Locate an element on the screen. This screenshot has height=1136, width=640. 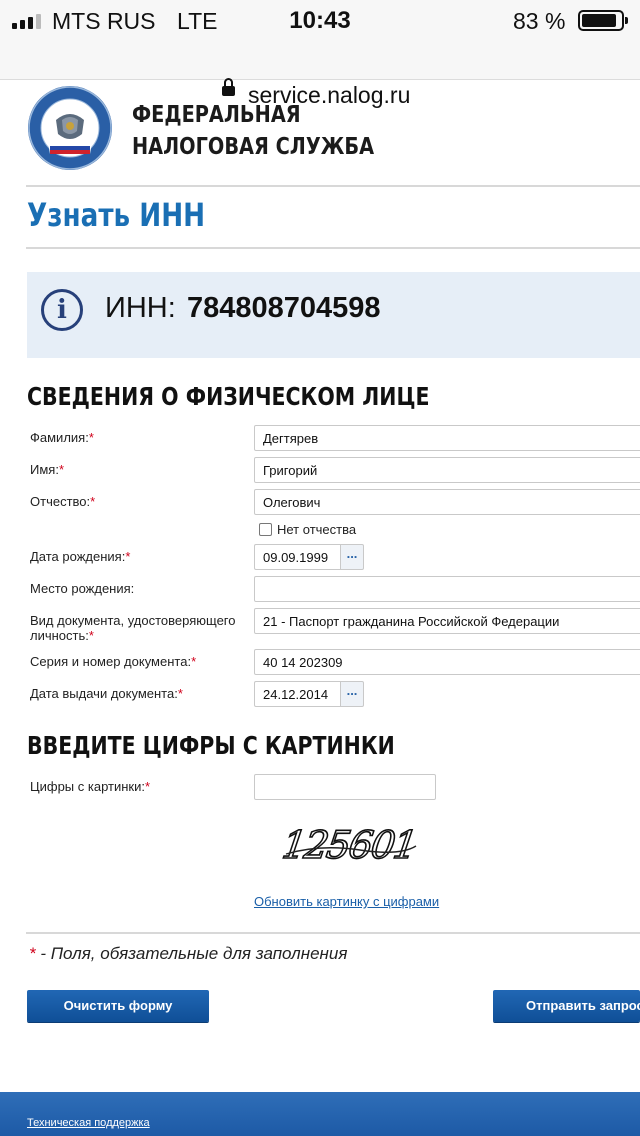
captcha-digits: 125601 is located at coordinates (349, 846).